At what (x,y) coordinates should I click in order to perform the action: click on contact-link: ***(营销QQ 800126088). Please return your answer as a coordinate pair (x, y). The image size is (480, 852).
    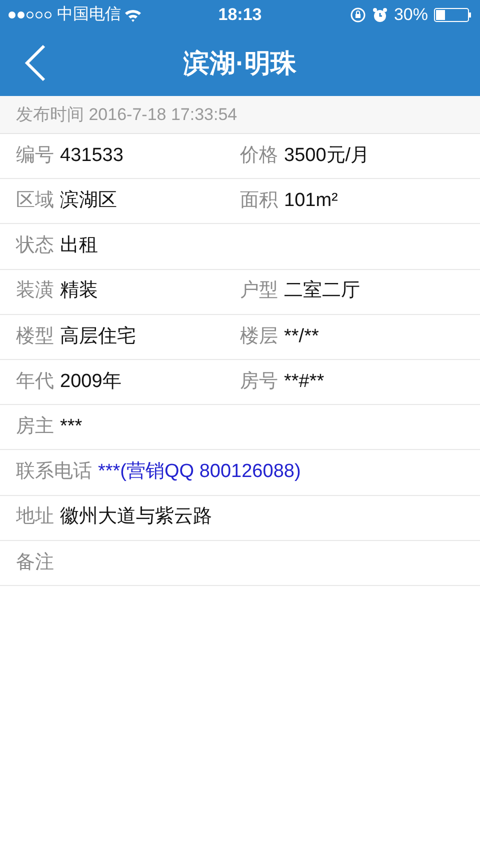
    Looking at the image, I should click on (199, 472).